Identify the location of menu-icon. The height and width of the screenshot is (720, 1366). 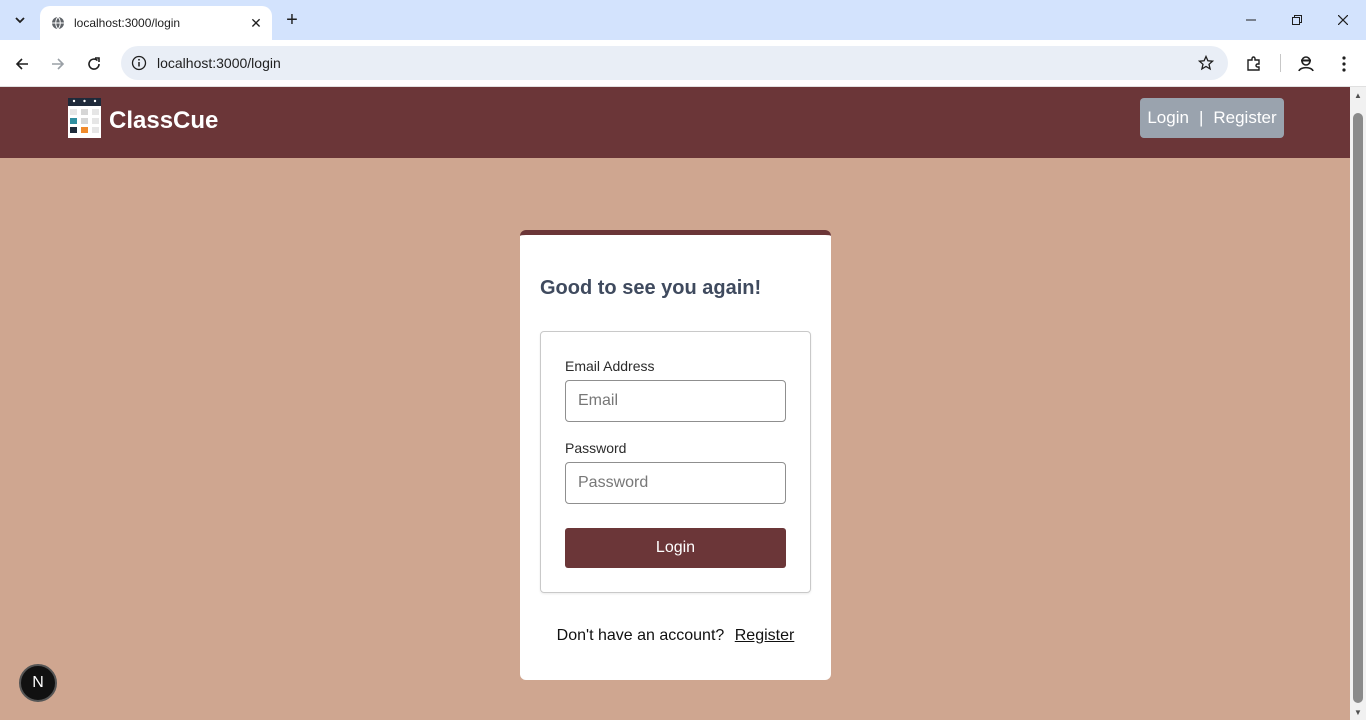
(1344, 64).